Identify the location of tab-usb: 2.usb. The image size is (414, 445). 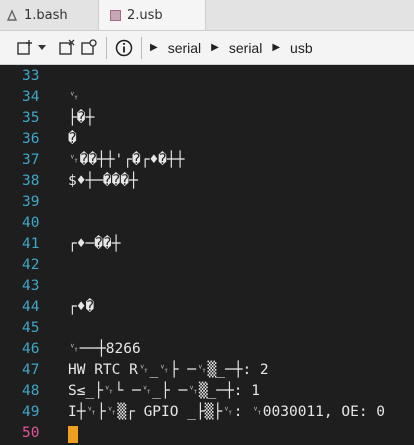
(152, 15).